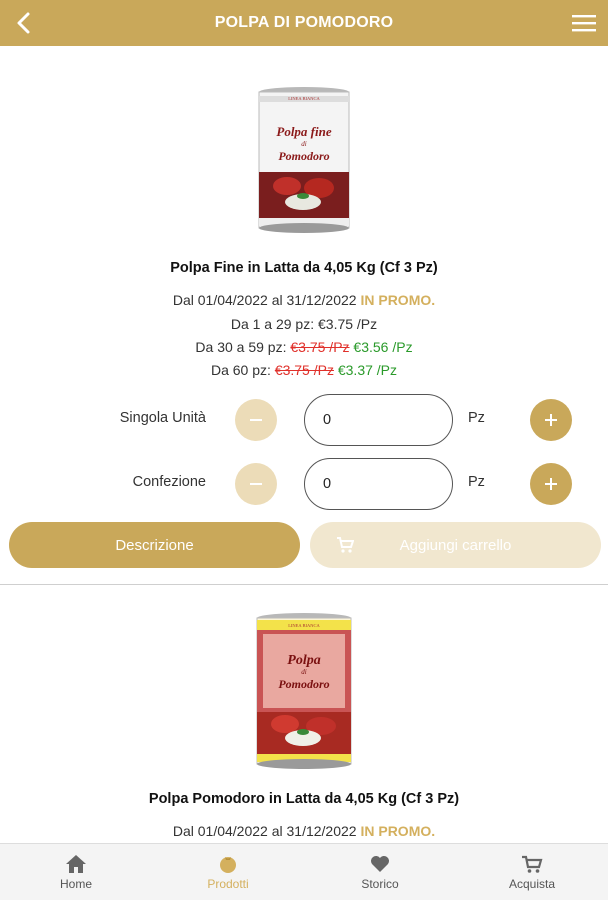  I want to click on add-to-cart-label: Aggiungi carrello, so click(455, 545).